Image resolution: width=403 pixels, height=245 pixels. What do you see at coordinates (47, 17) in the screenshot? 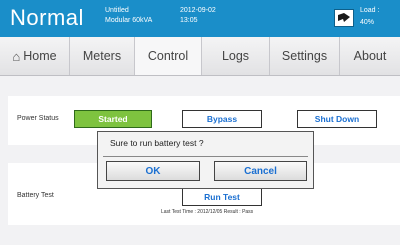
I see `ups-mode: Normal` at bounding box center [47, 17].